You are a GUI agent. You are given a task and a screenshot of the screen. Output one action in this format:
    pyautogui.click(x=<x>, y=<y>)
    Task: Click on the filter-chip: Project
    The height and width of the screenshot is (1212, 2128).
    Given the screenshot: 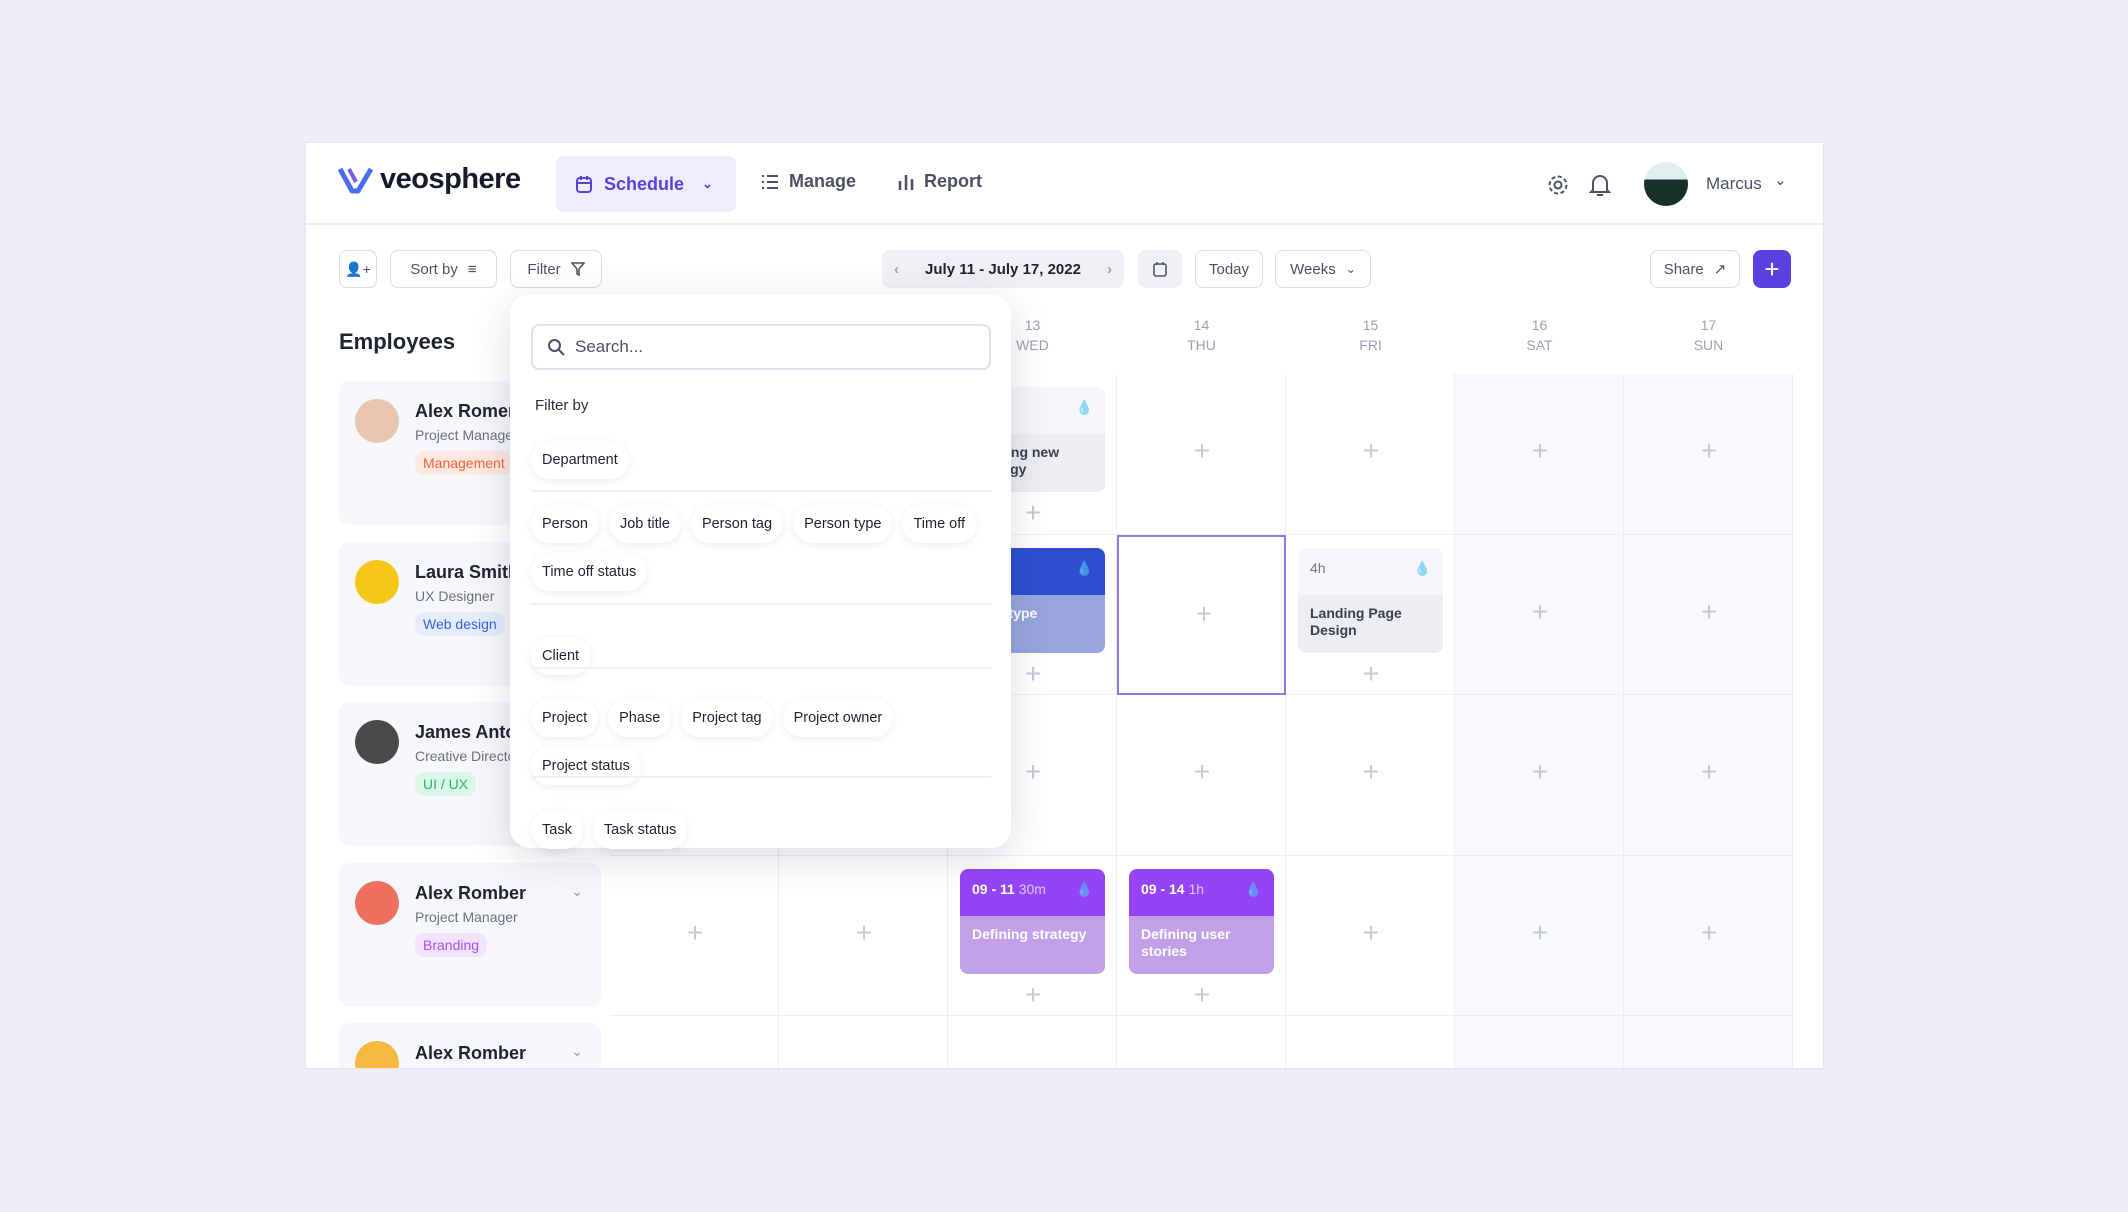 What is the action you would take?
    pyautogui.click(x=565, y=718)
    